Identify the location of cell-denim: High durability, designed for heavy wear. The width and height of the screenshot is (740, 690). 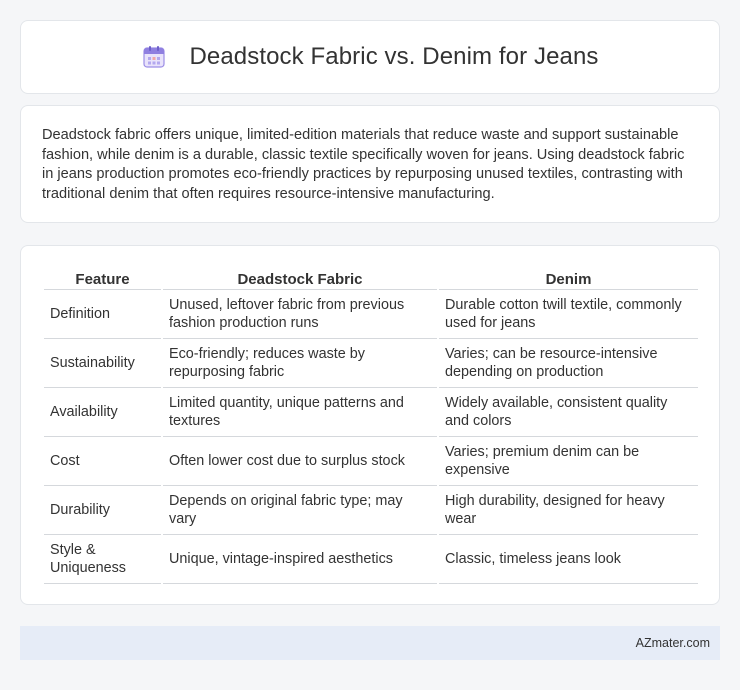
(568, 510).